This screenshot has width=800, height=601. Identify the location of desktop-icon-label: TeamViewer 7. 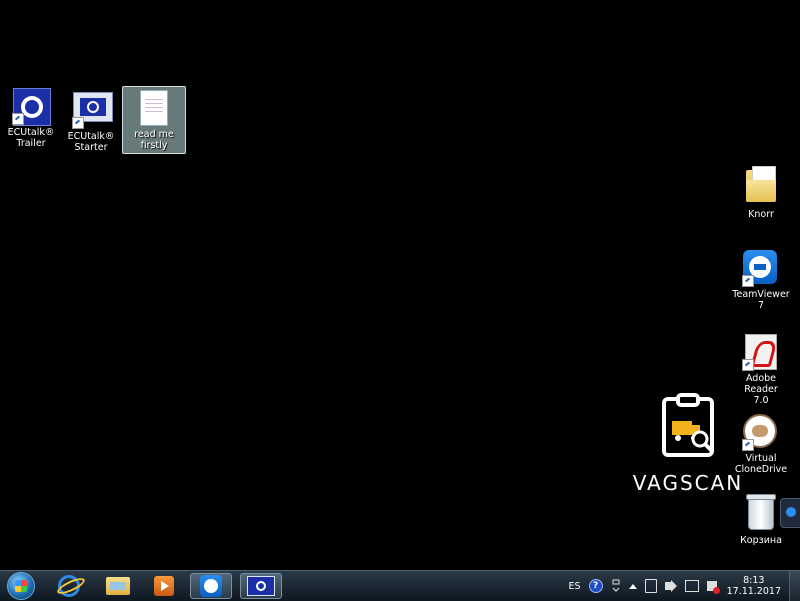
(761, 300).